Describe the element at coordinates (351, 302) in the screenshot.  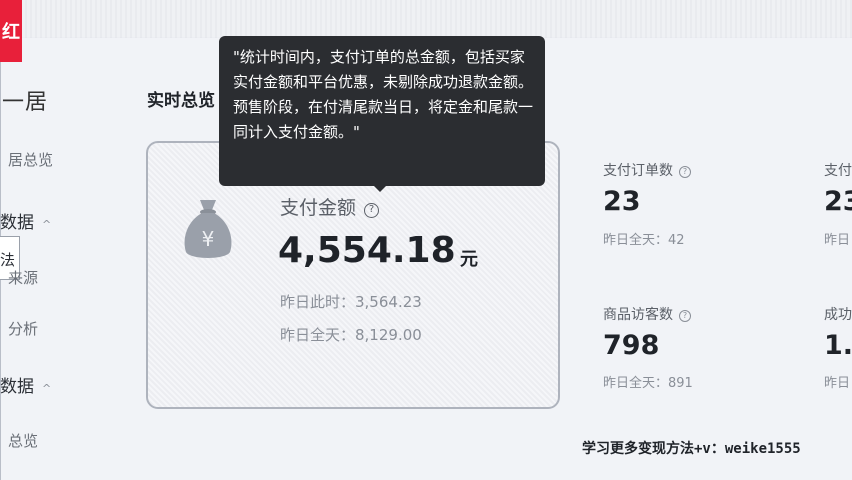
I see `compare-yesterday-now: 昨日此时：3,564.23` at that location.